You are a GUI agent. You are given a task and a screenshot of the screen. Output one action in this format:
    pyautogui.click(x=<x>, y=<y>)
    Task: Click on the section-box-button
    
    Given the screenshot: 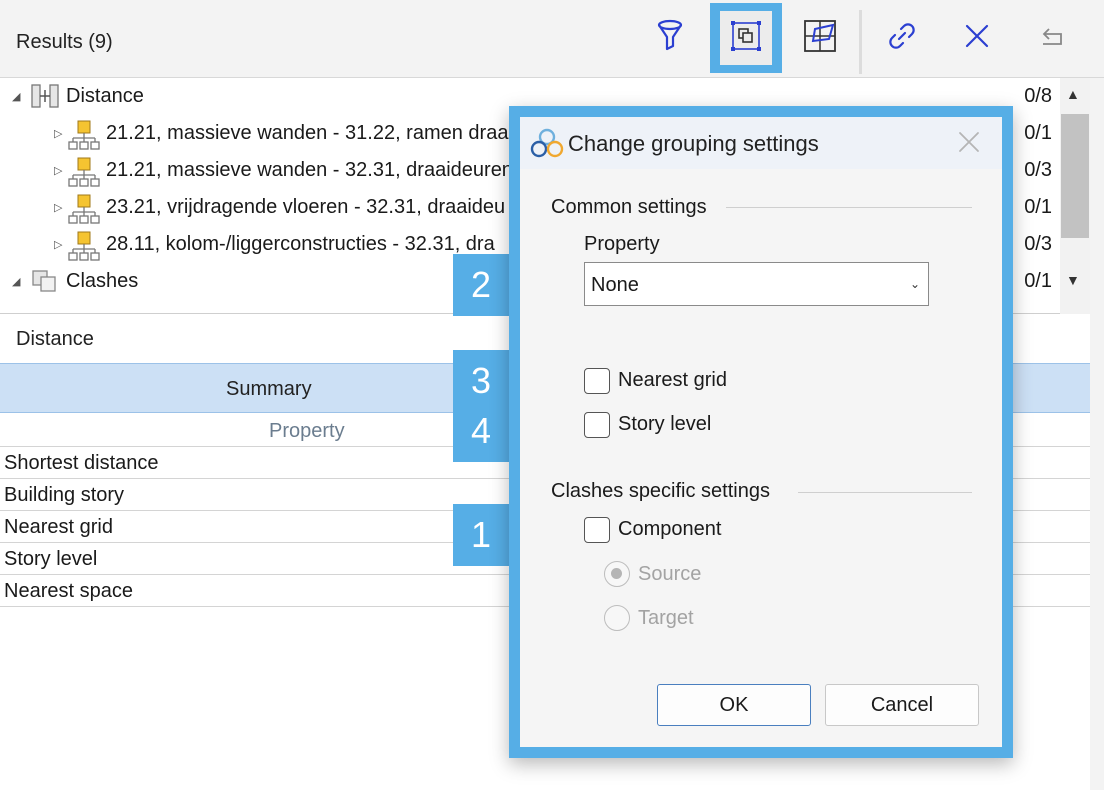 What is the action you would take?
    pyautogui.click(x=820, y=38)
    